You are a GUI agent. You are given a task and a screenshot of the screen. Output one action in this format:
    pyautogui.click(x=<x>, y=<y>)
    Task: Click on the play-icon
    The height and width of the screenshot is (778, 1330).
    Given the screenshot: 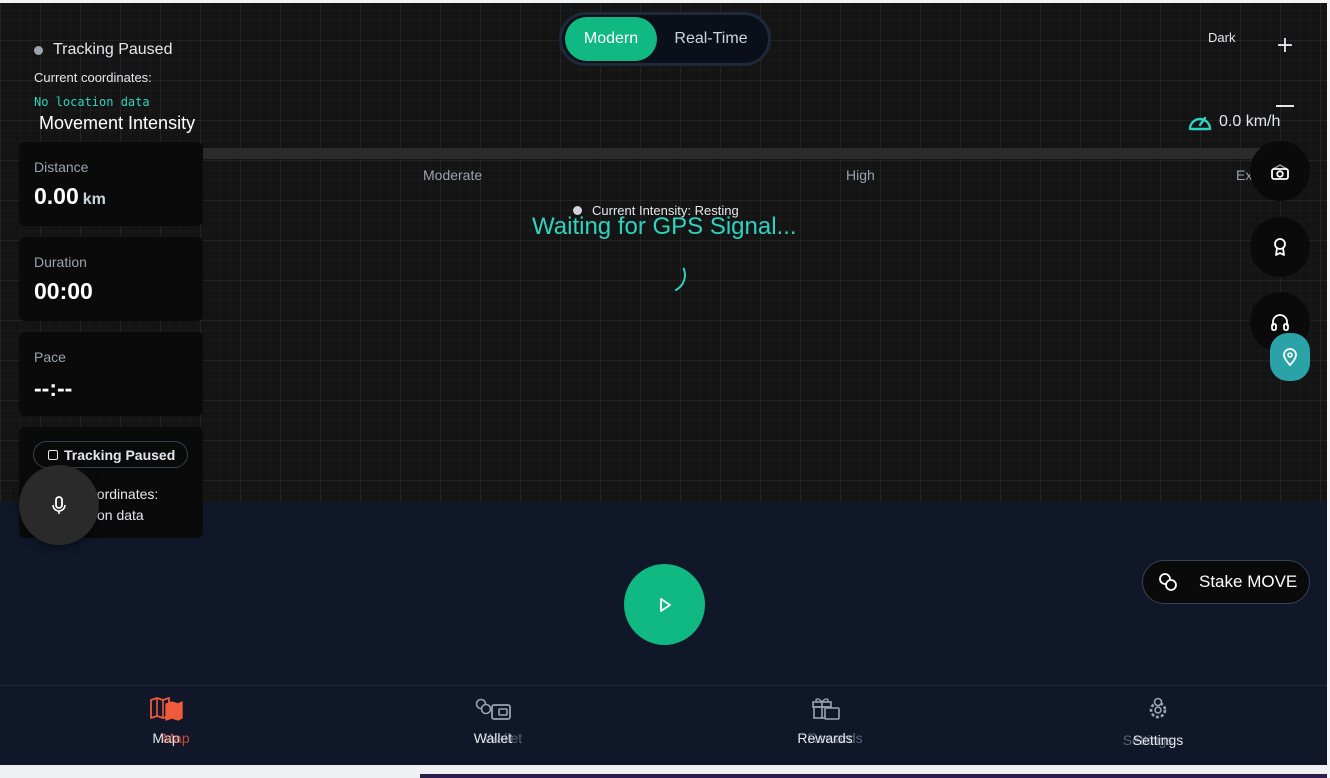 What is the action you would take?
    pyautogui.click(x=665, y=604)
    